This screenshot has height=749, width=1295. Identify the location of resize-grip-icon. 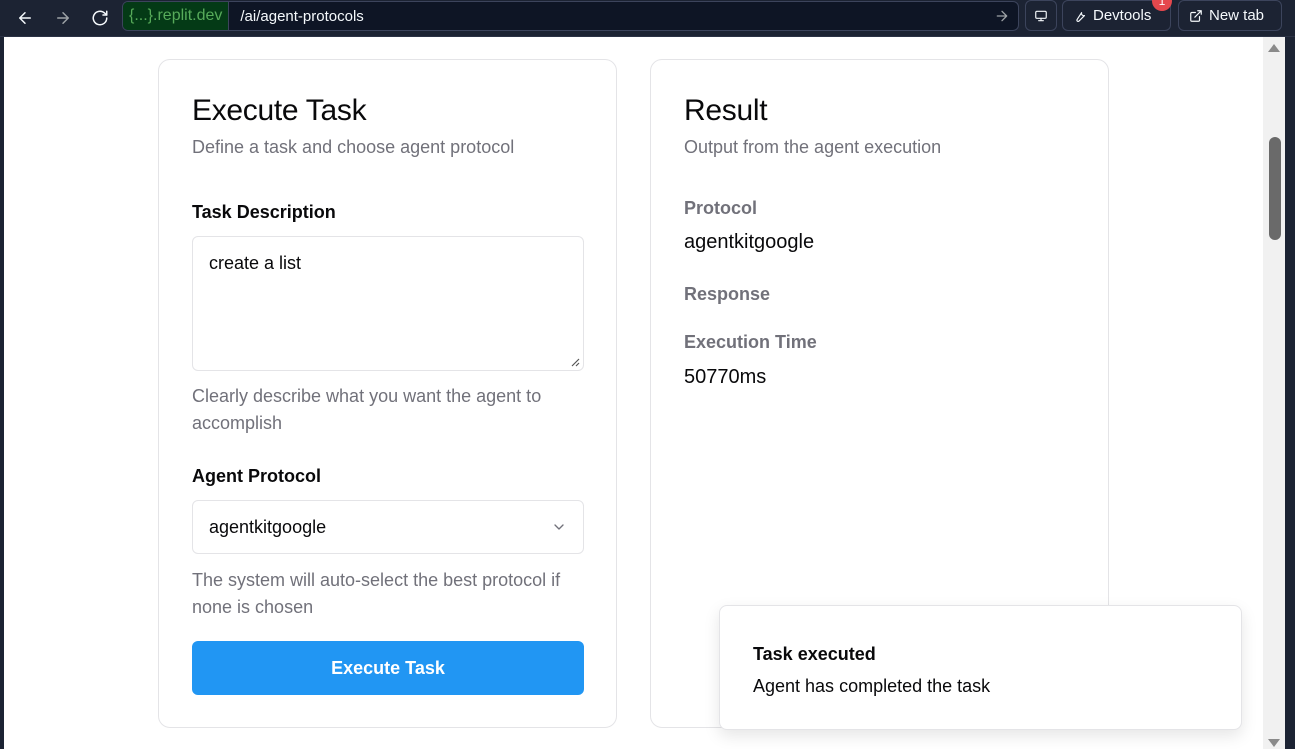
(575, 362).